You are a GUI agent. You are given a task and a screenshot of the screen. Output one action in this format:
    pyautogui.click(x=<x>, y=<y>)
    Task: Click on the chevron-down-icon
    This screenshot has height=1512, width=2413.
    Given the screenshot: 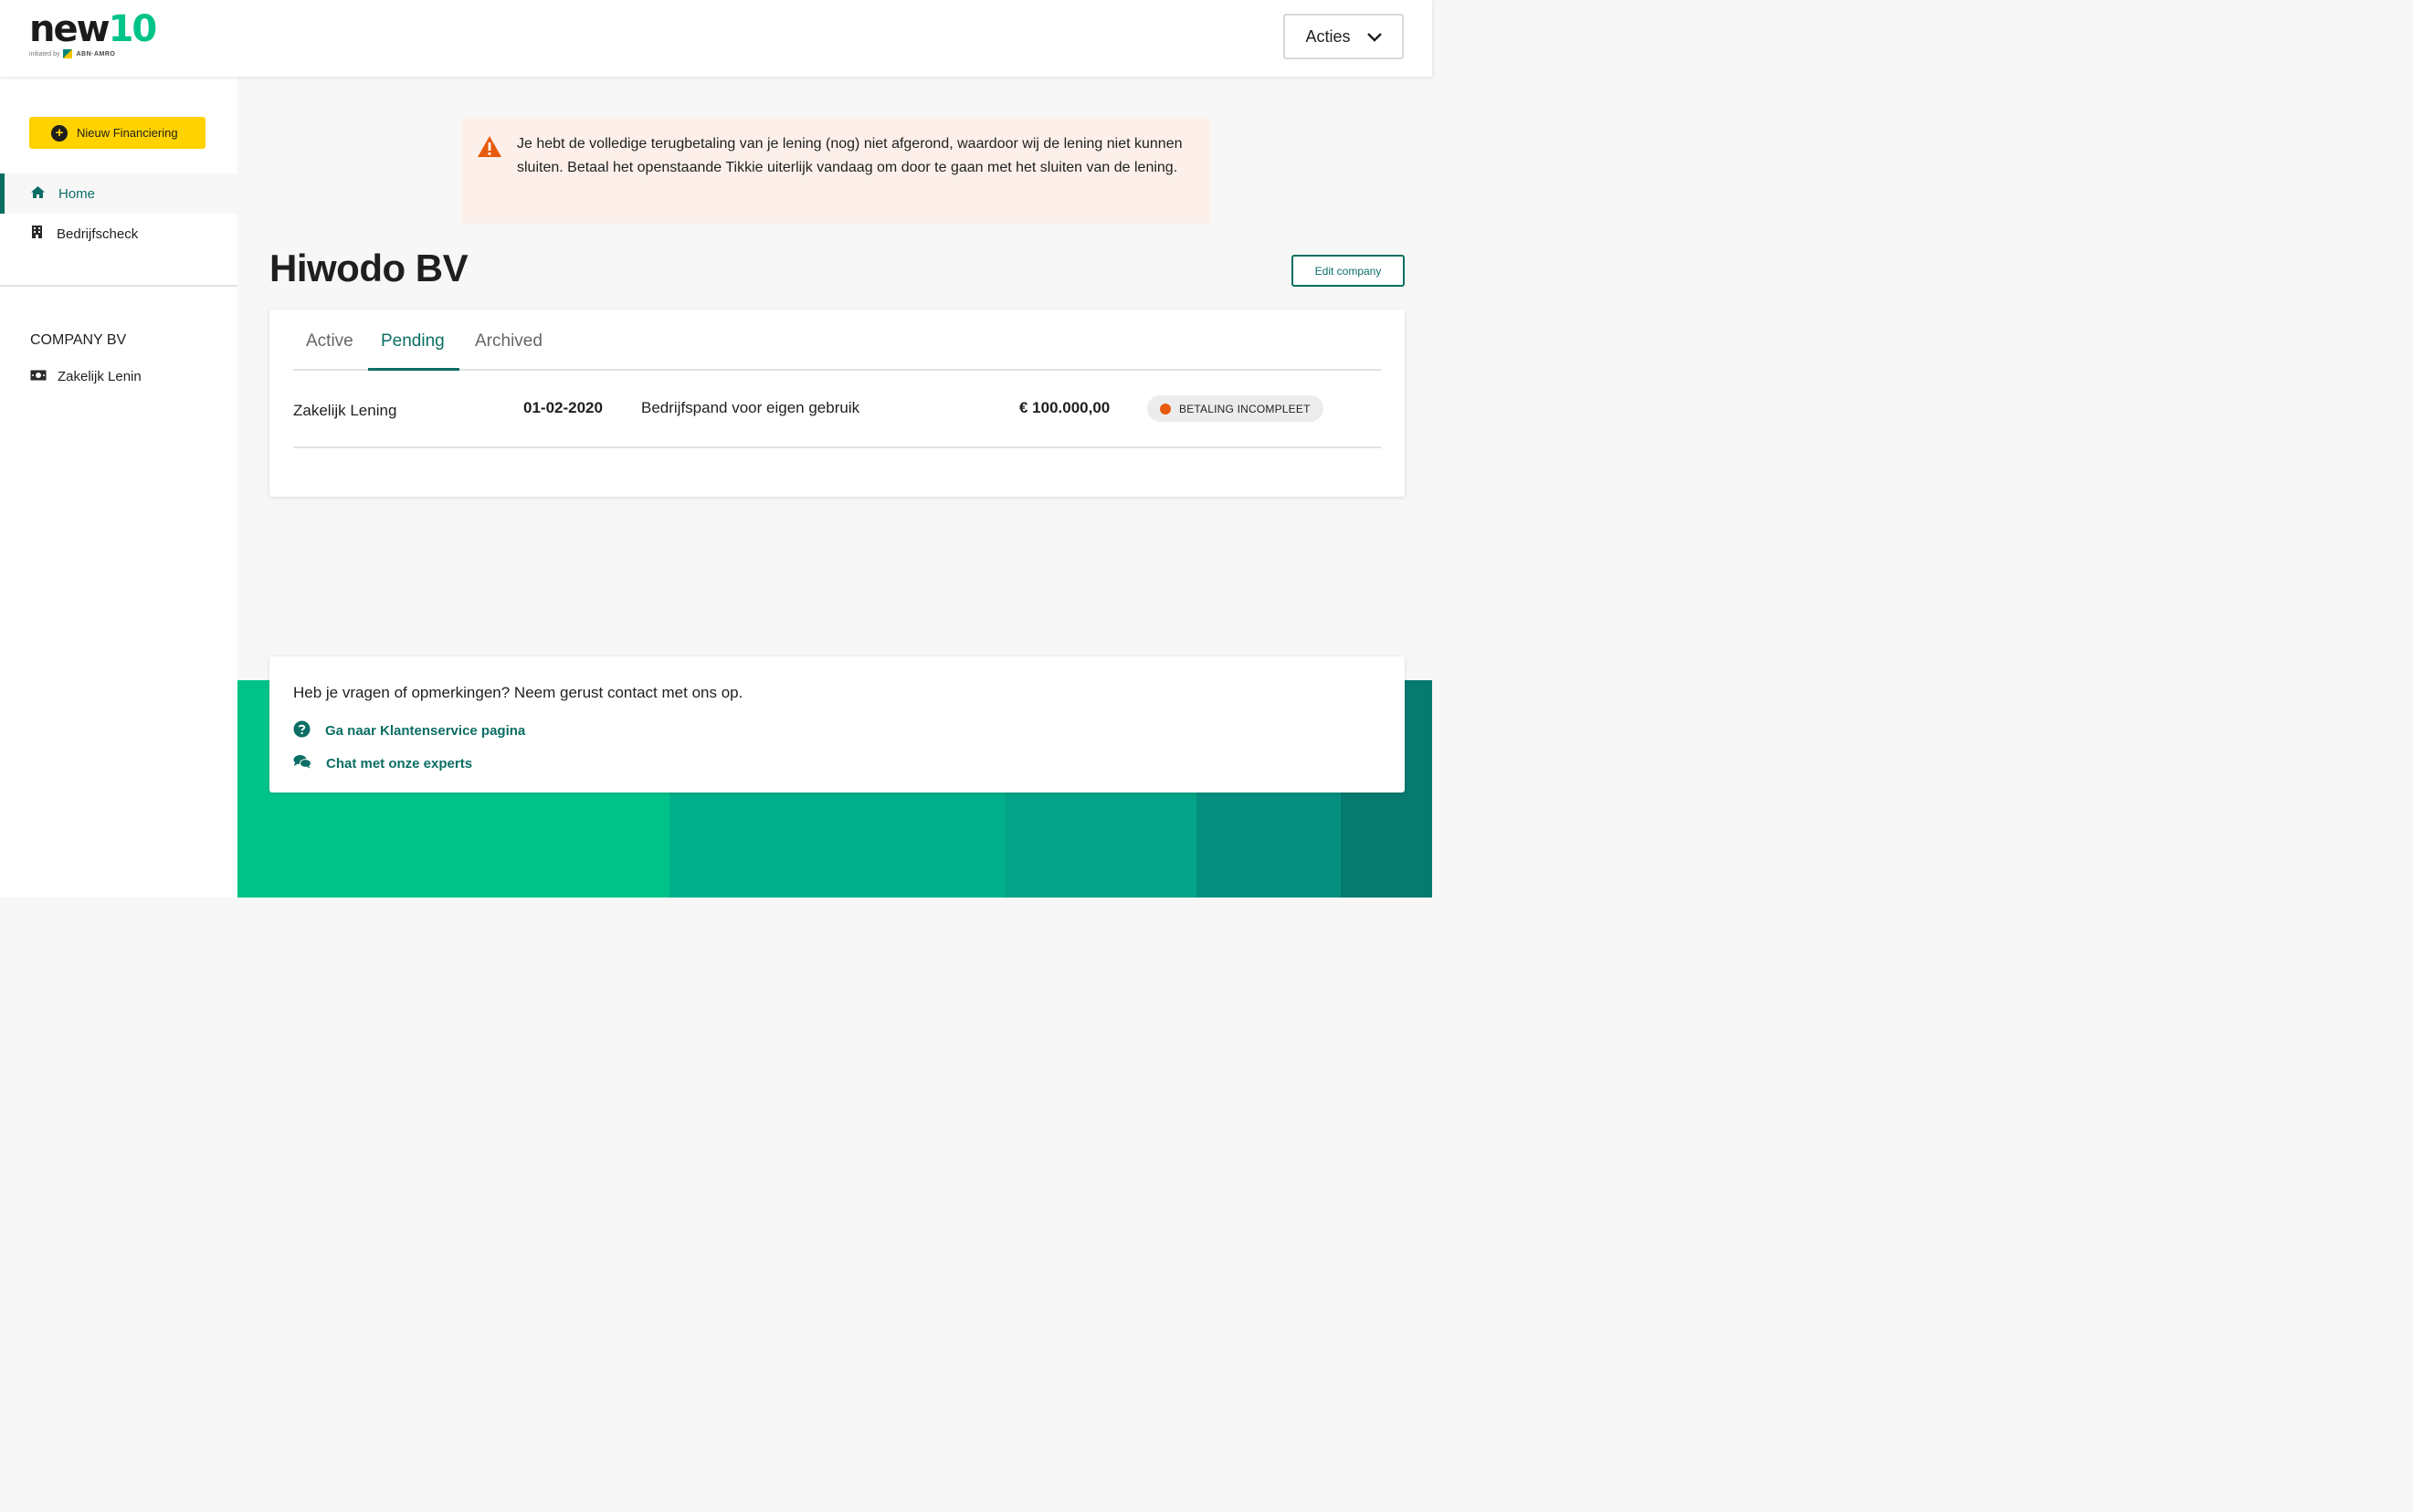 What is the action you would take?
    pyautogui.click(x=1374, y=37)
    